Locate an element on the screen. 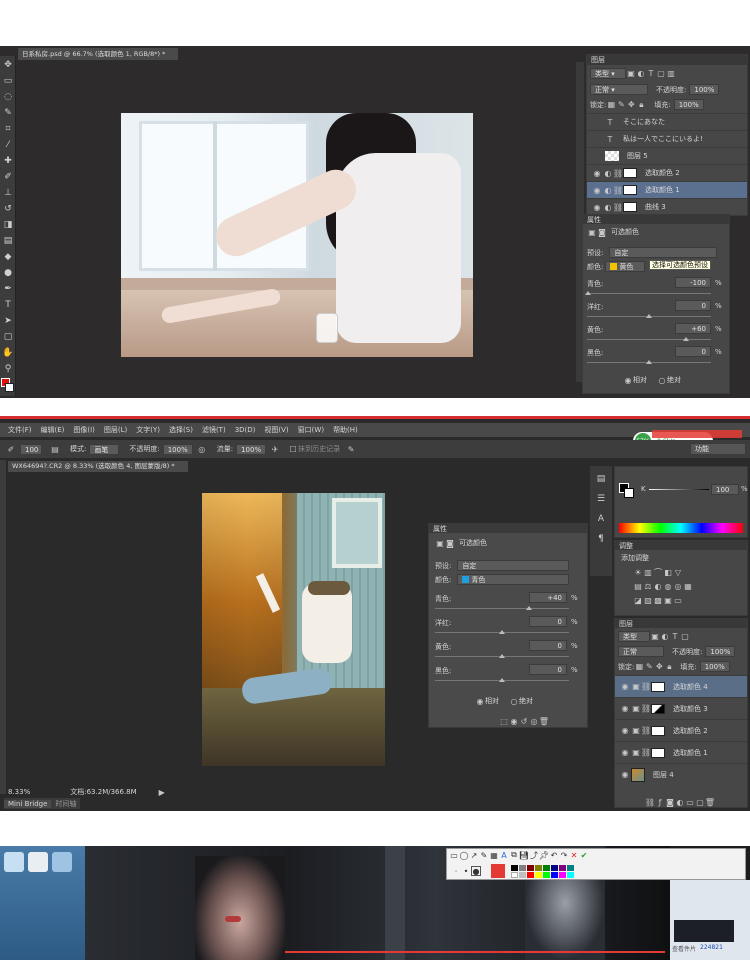 The height and width of the screenshot is (960, 750). flow-field: 100% is located at coordinates (251, 449).